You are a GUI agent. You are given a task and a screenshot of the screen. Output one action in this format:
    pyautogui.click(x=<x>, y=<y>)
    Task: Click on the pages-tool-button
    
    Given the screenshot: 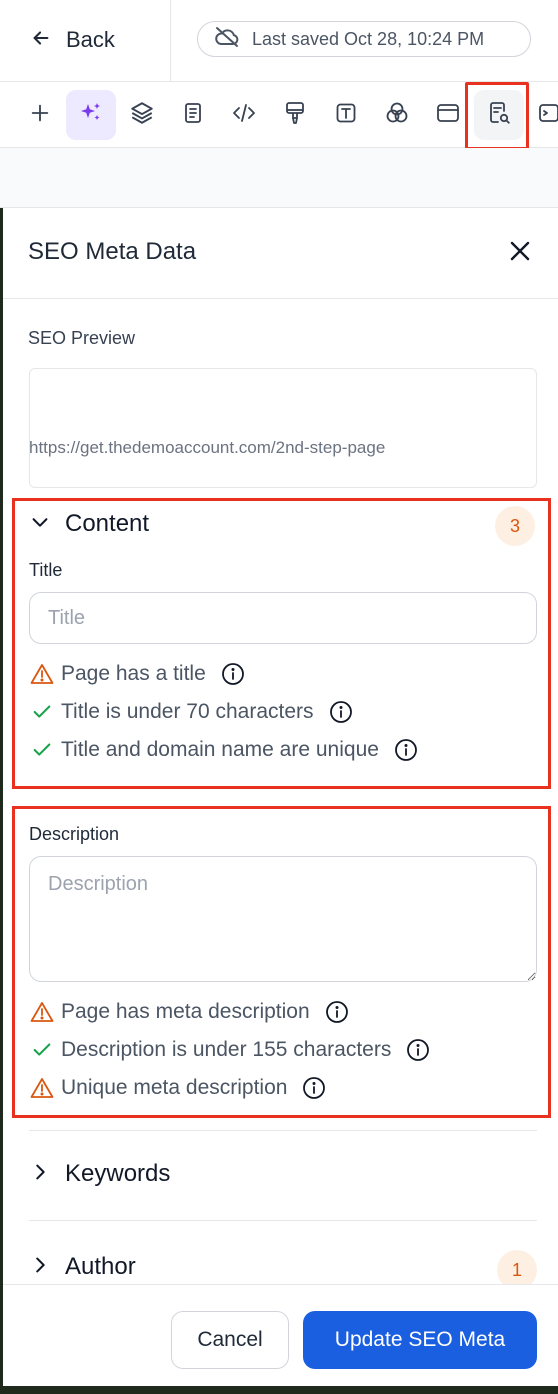 What is the action you would take?
    pyautogui.click(x=193, y=115)
    